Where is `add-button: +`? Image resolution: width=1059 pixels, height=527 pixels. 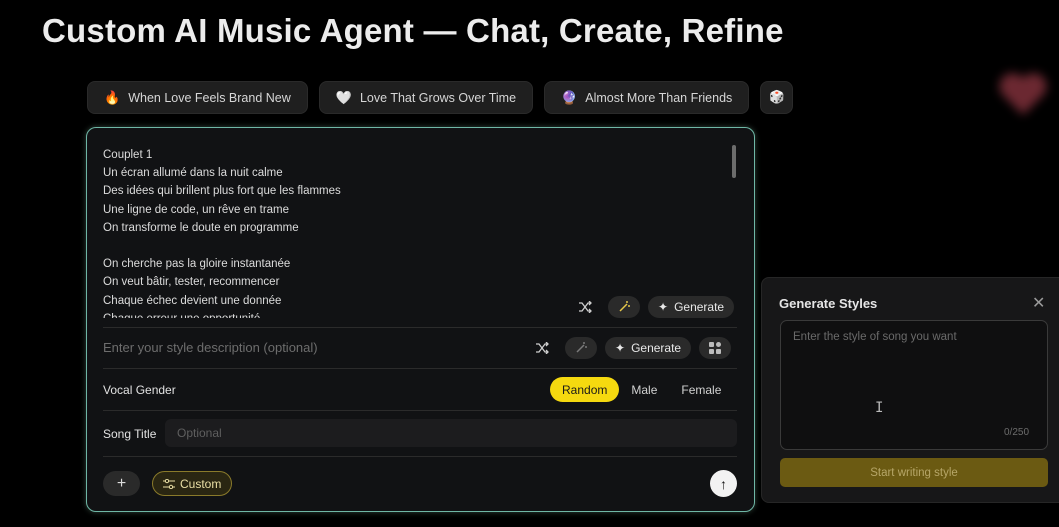
add-button: + is located at coordinates (121, 483).